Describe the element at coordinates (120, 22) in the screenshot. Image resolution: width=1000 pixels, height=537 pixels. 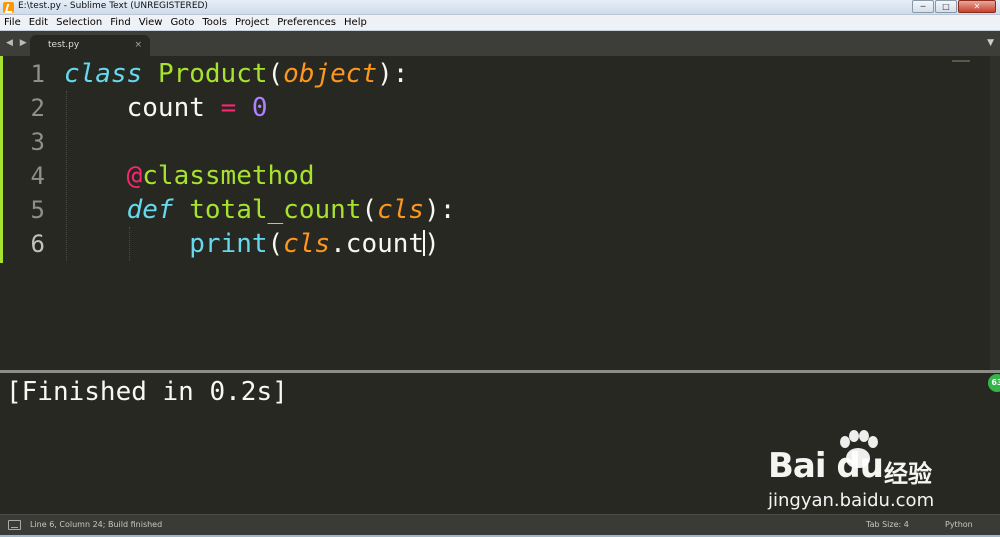
I see `menu-find: Find` at that location.